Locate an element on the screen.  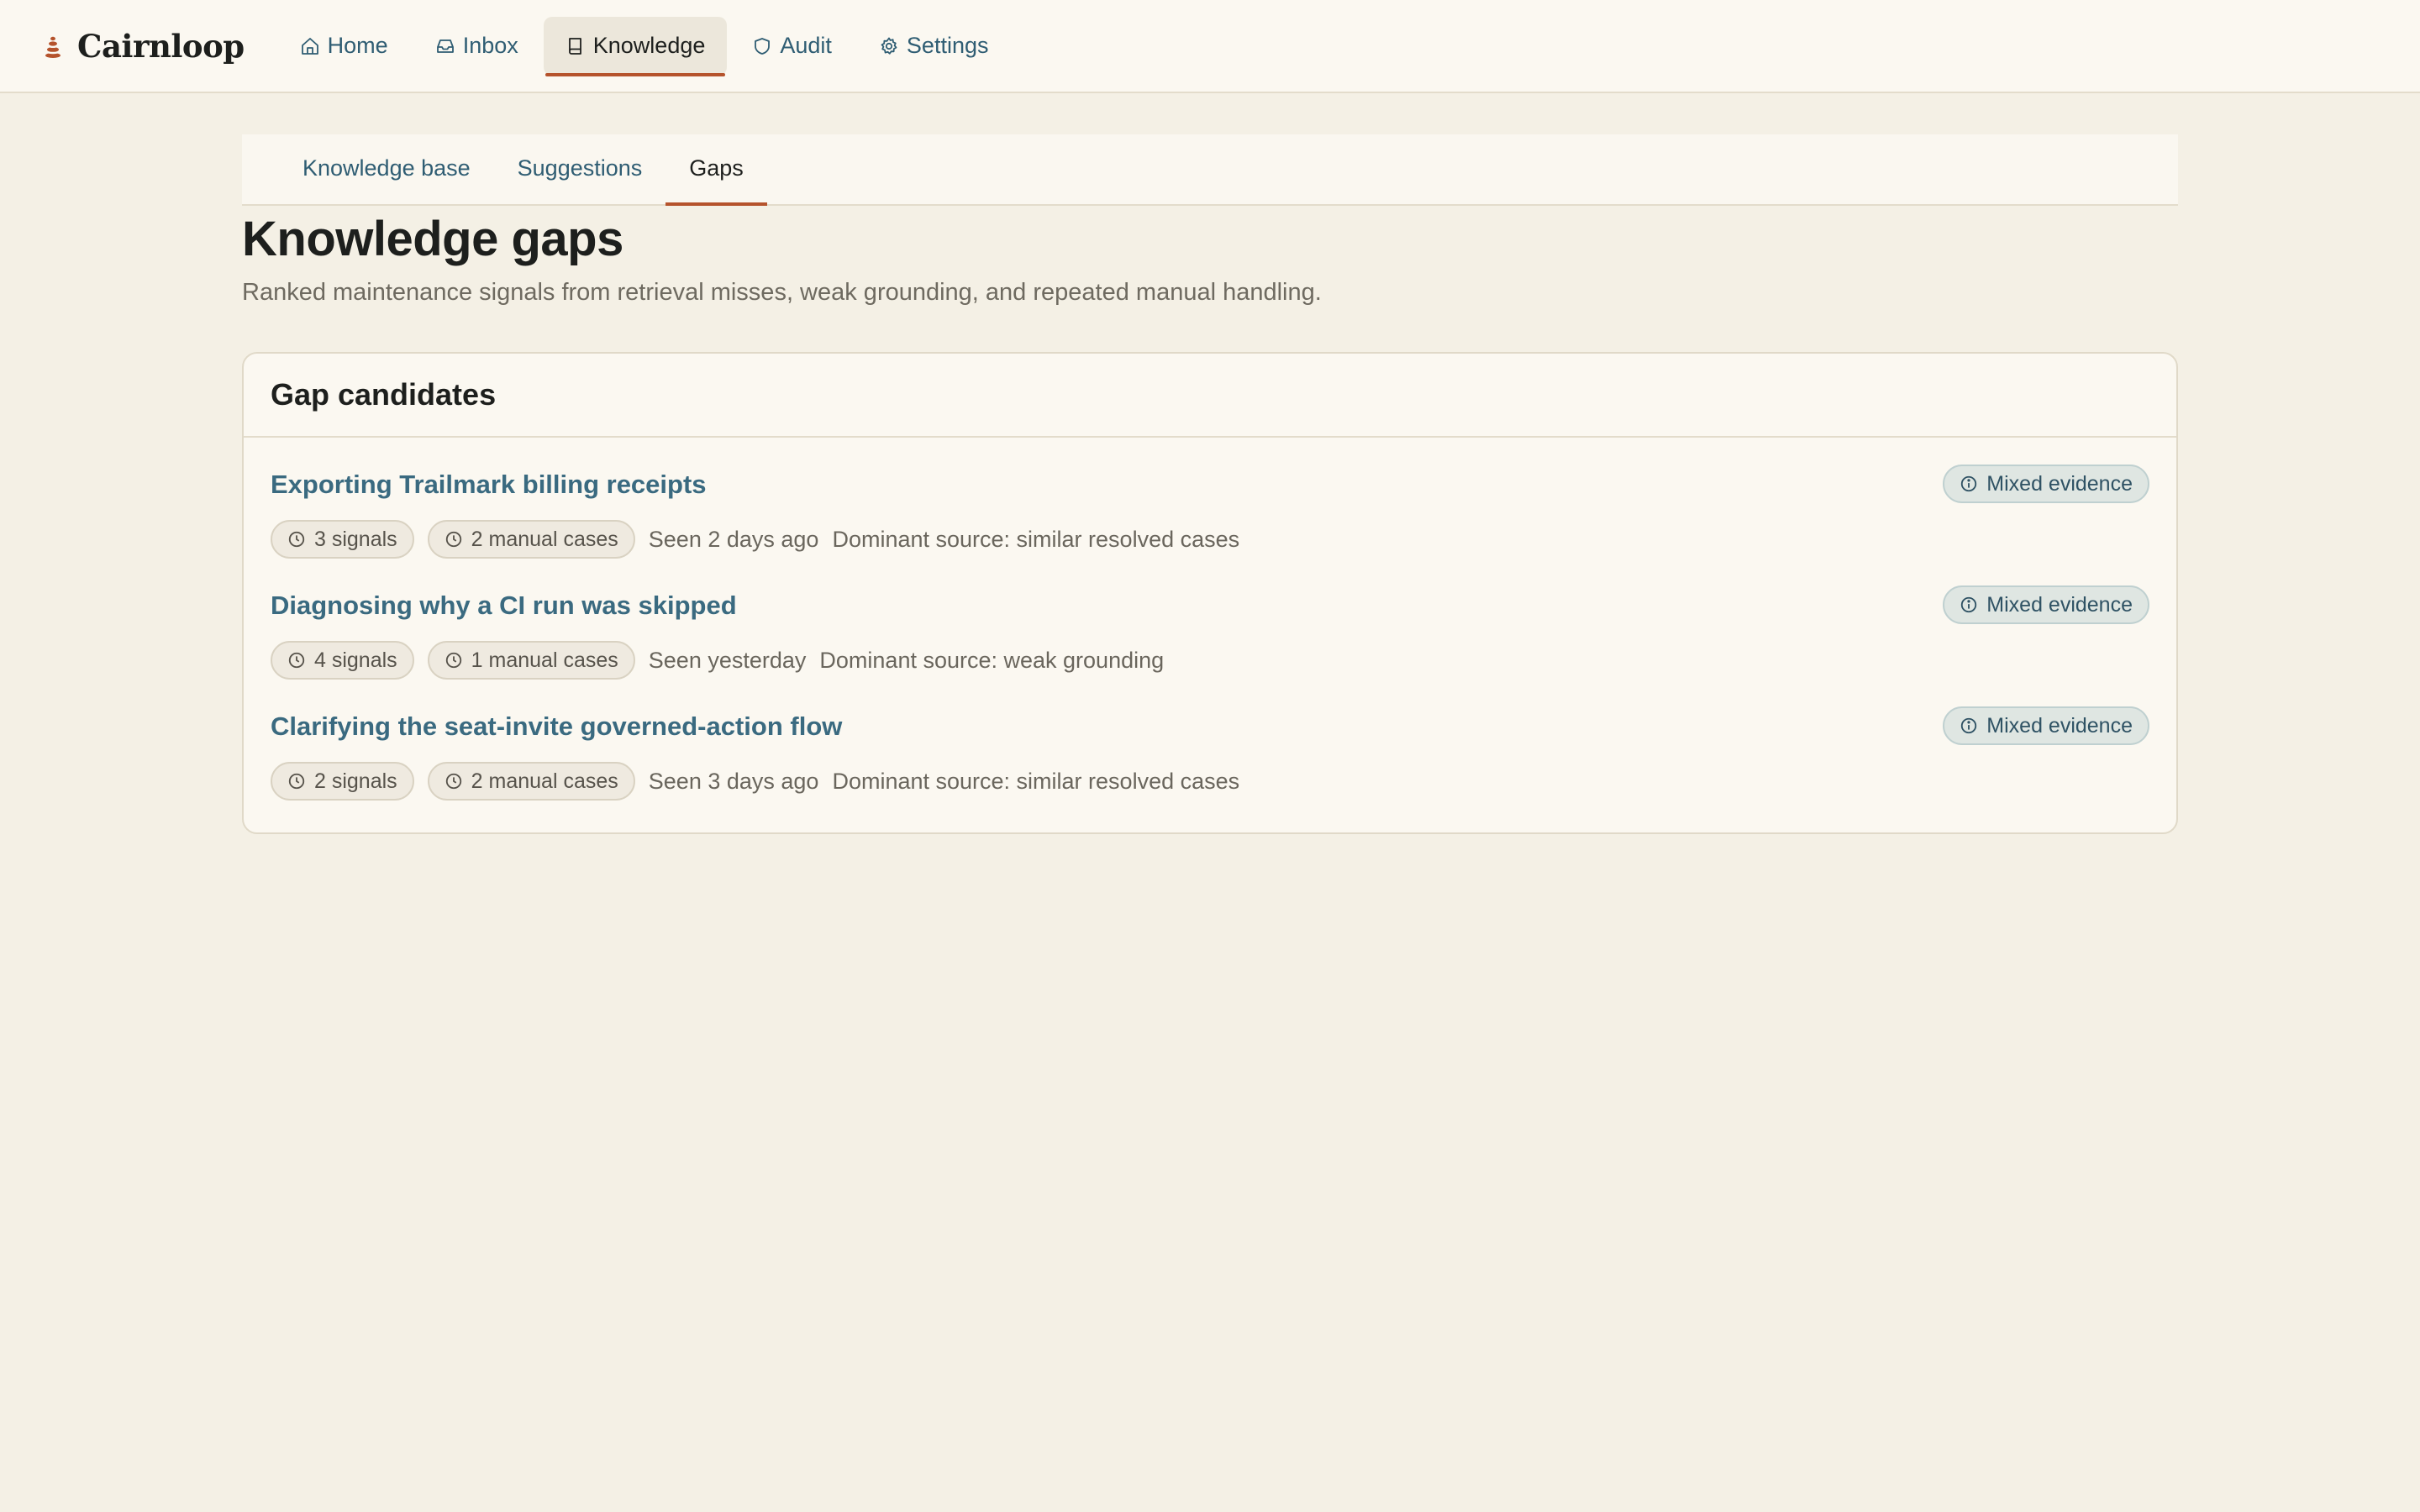
manual-cases-chip: 1 manual cases is located at coordinates (531, 660).